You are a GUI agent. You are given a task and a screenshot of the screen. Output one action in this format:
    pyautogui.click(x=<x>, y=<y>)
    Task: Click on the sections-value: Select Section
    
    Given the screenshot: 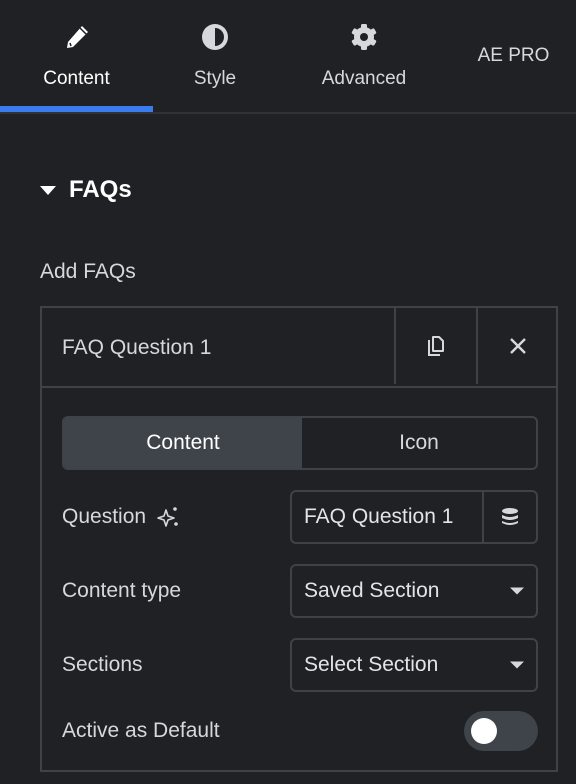 What is the action you would take?
    pyautogui.click(x=371, y=664)
    